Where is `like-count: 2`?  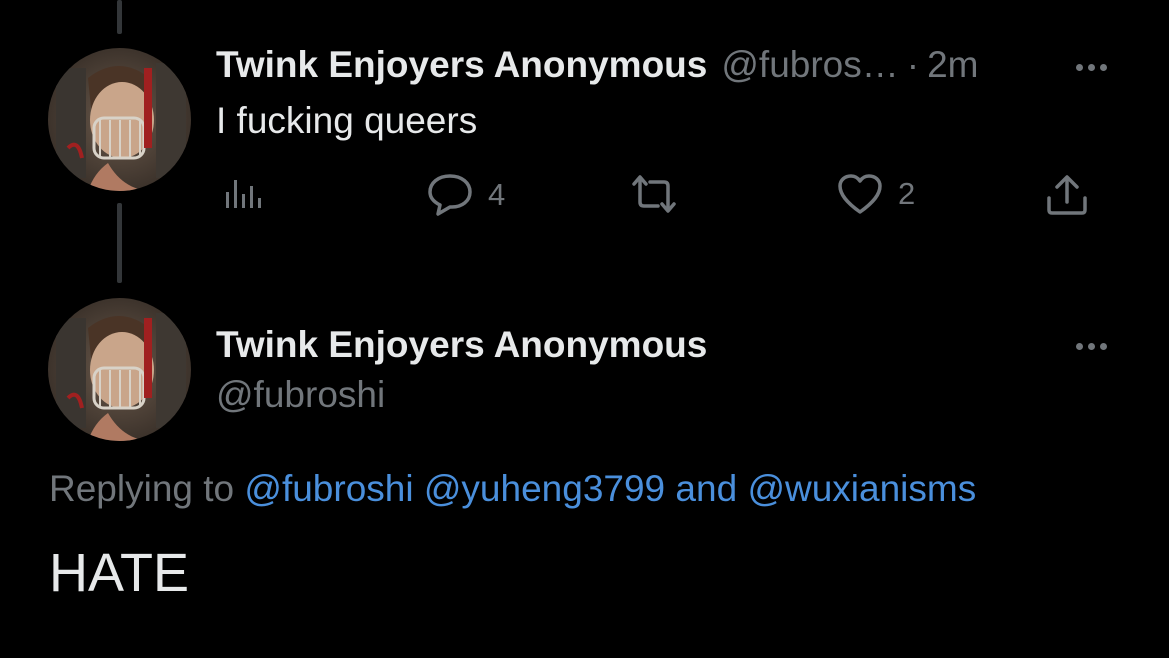
like-count: 2 is located at coordinates (907, 193).